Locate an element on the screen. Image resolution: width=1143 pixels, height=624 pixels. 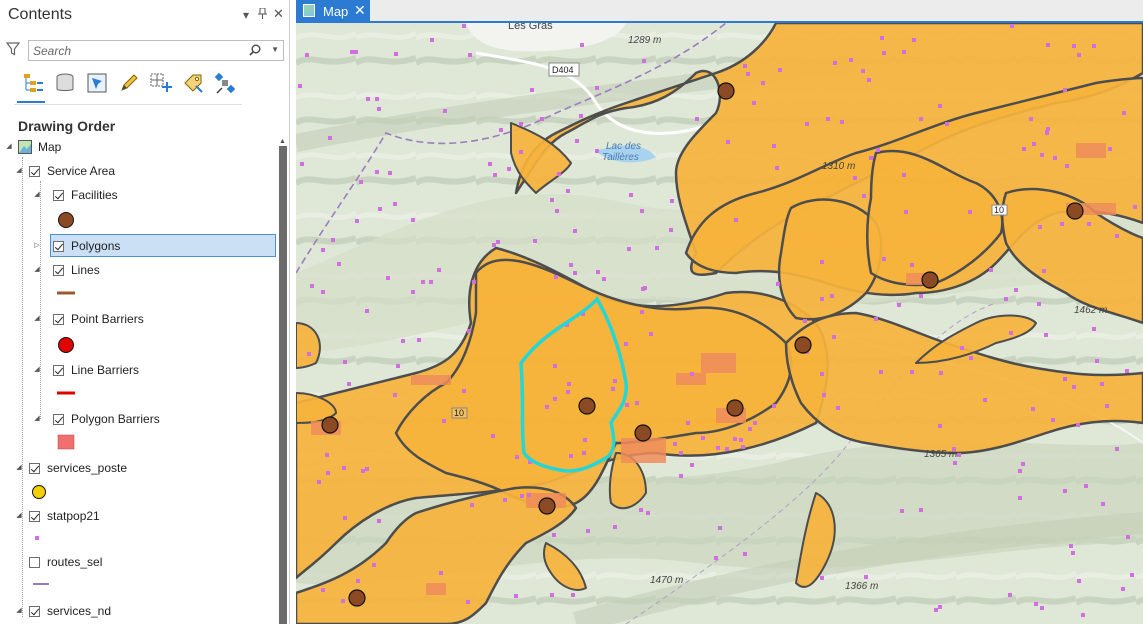
filter-icon is located at coordinates (13, 50).